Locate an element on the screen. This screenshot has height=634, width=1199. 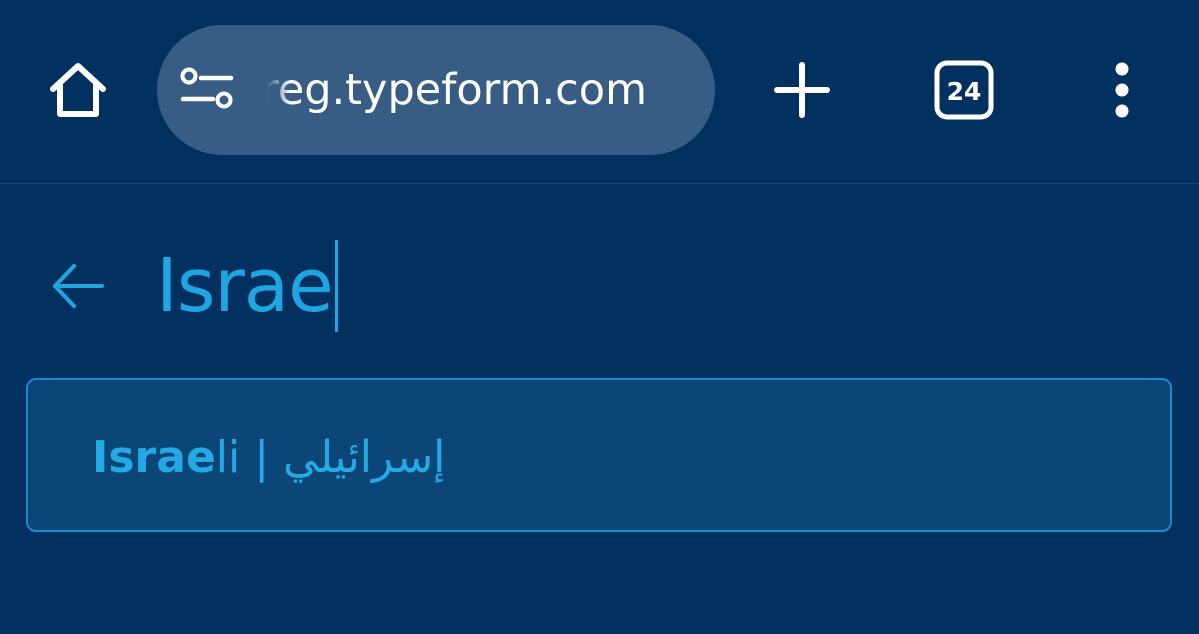
home-icon is located at coordinates (78, 90).